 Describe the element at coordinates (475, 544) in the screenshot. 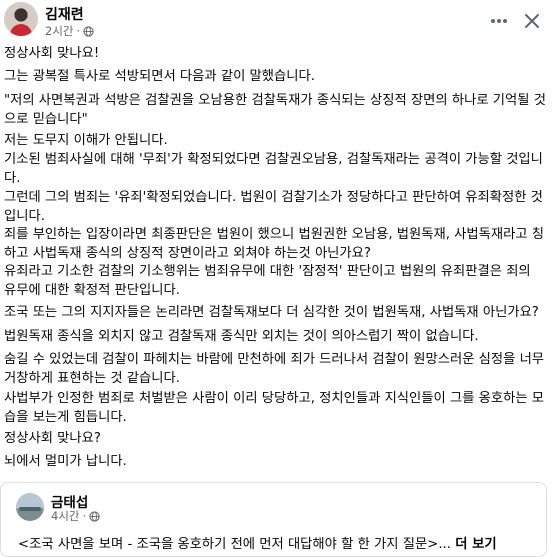

I see `see-more-link: 더 보기` at that location.